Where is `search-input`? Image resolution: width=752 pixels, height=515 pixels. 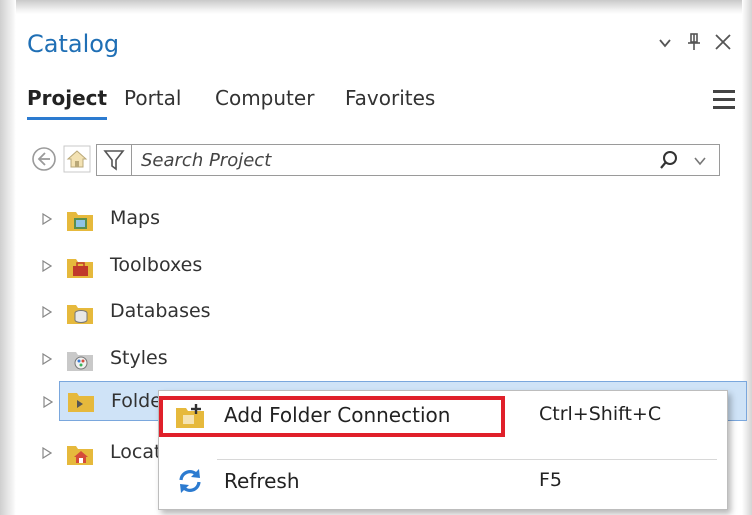
search-input is located at coordinates (381, 160).